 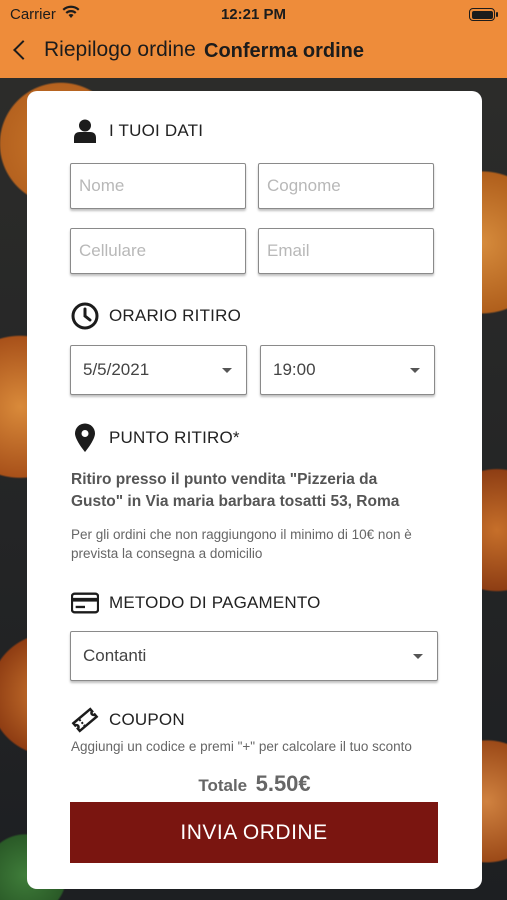 What do you see at coordinates (116, 369) in the screenshot?
I see `date-value: 5/5/2021` at bounding box center [116, 369].